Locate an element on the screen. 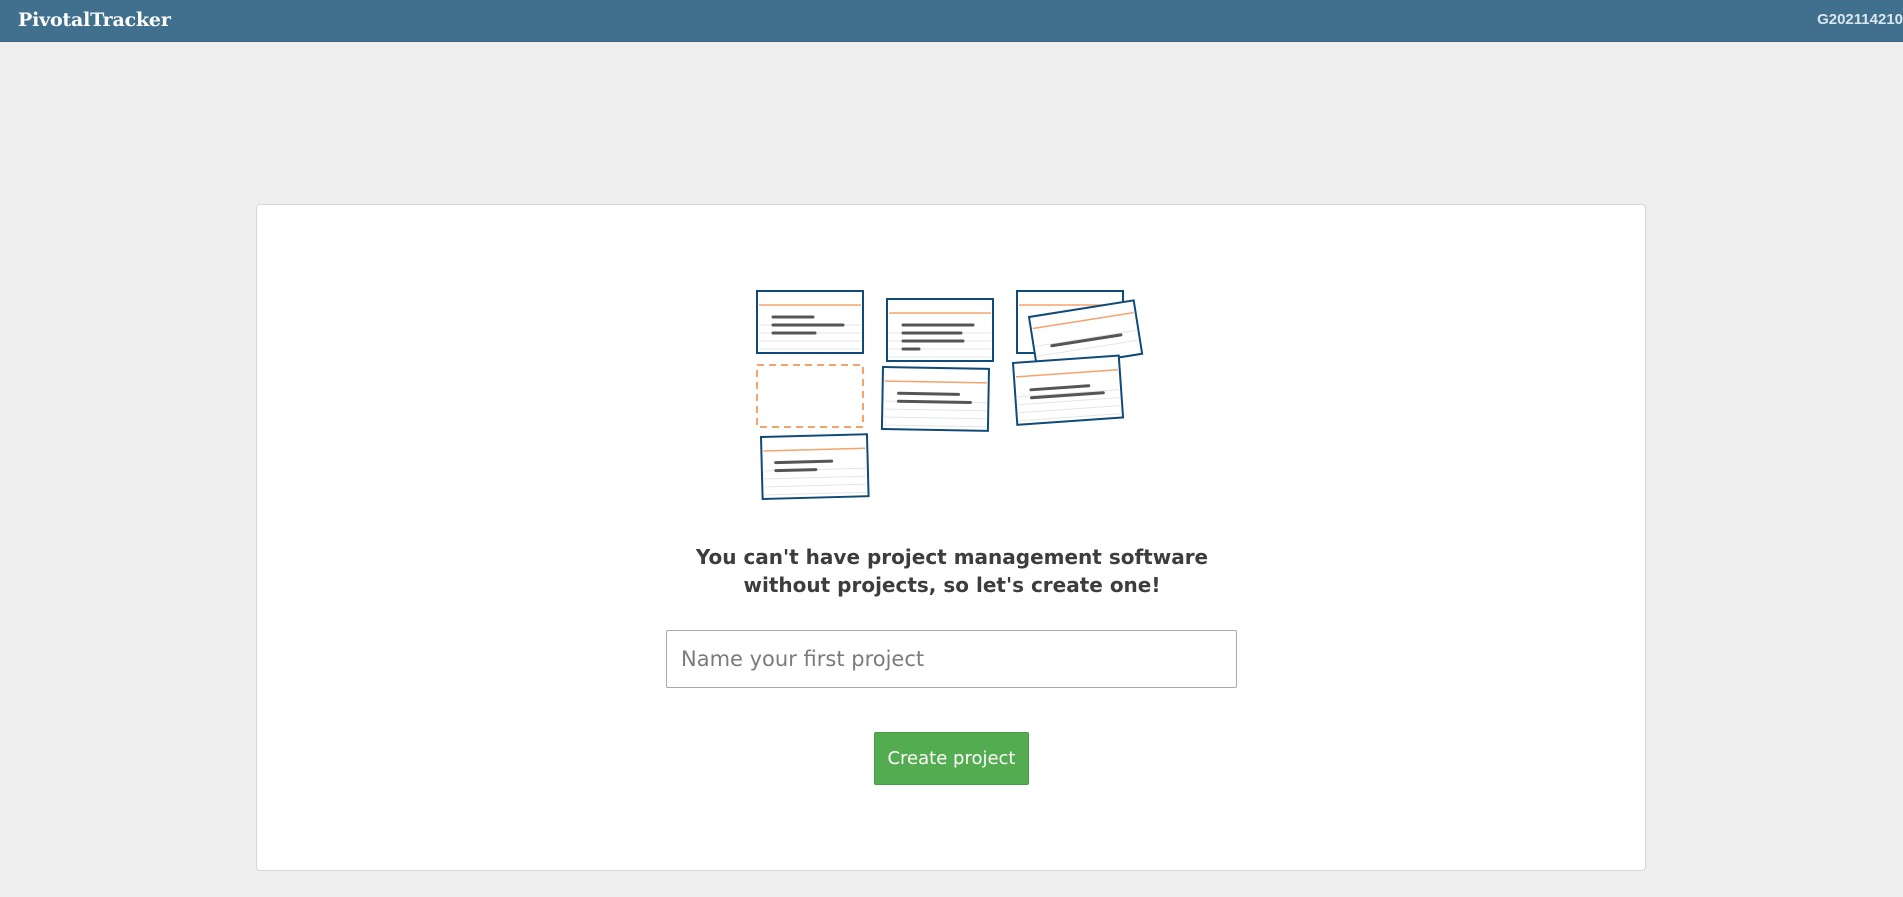 The height and width of the screenshot is (897, 1903). top-navigation-bar: PivotalTracker G202114210 is located at coordinates (951, 21).